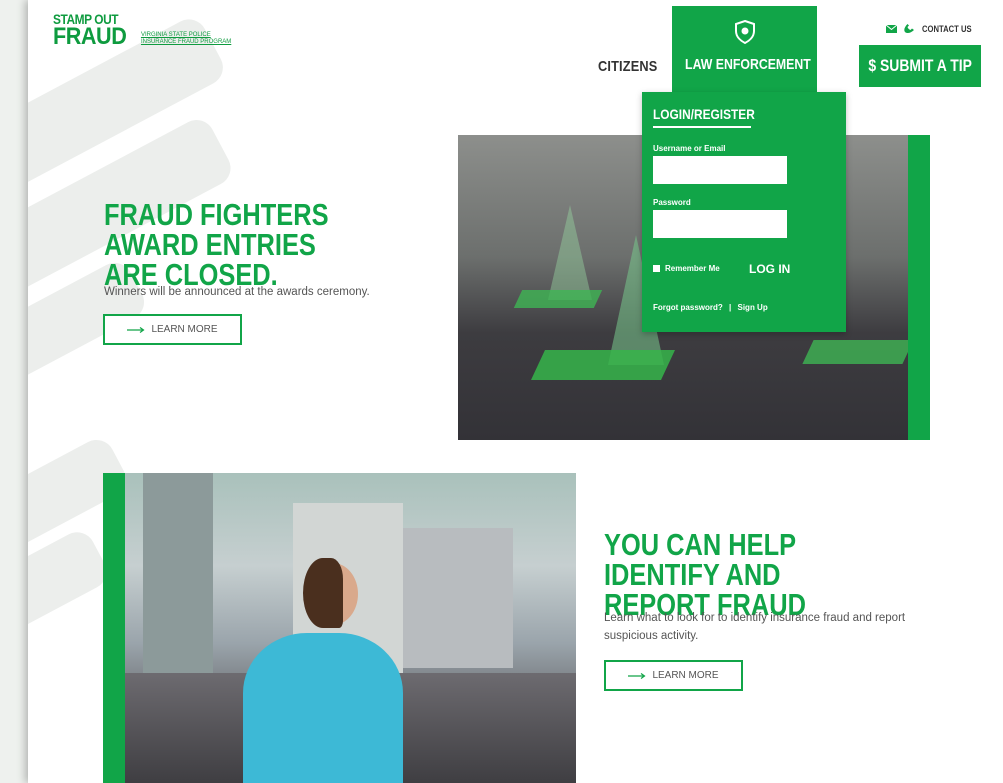  Describe the element at coordinates (891, 29) in the screenshot. I see `envelope-icon` at that location.